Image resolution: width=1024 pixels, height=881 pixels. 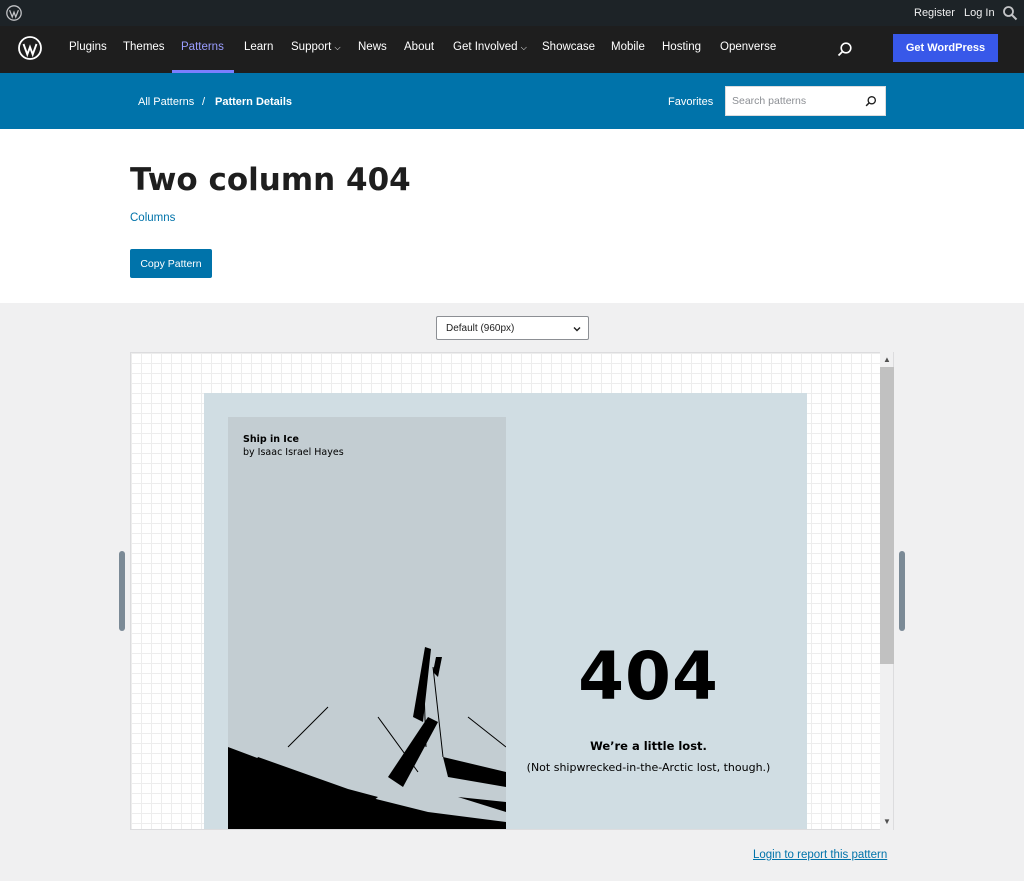 I want to click on width-select-value: Default (960px), so click(x=480, y=328).